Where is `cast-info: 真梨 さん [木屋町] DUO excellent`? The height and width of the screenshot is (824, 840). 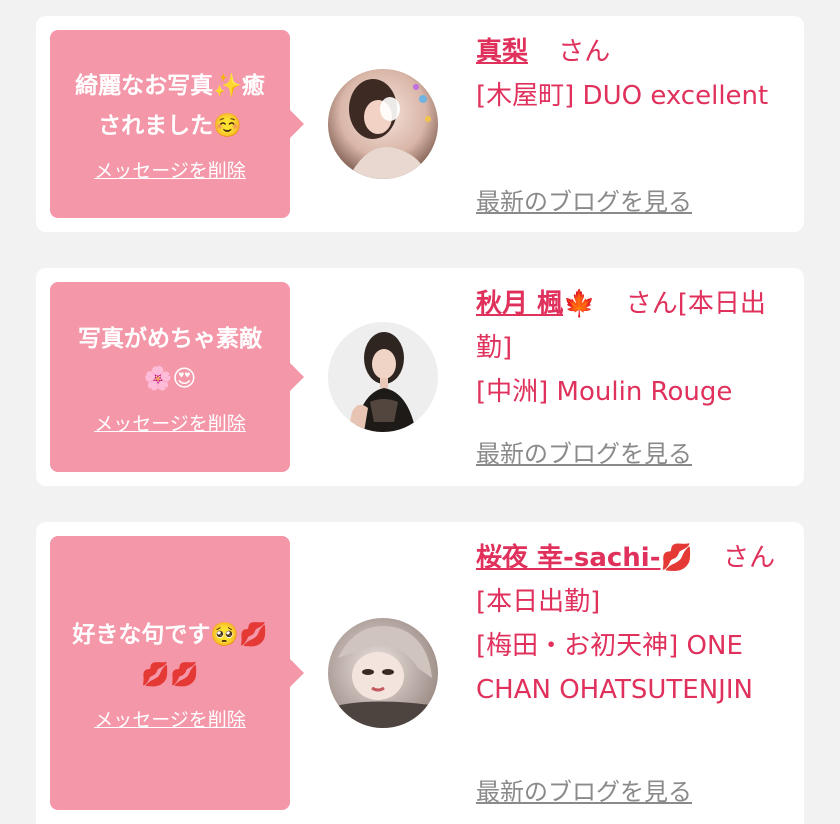
cast-info: 真梨 さん [木屋町] DUO excellent is located at coordinates (636, 74).